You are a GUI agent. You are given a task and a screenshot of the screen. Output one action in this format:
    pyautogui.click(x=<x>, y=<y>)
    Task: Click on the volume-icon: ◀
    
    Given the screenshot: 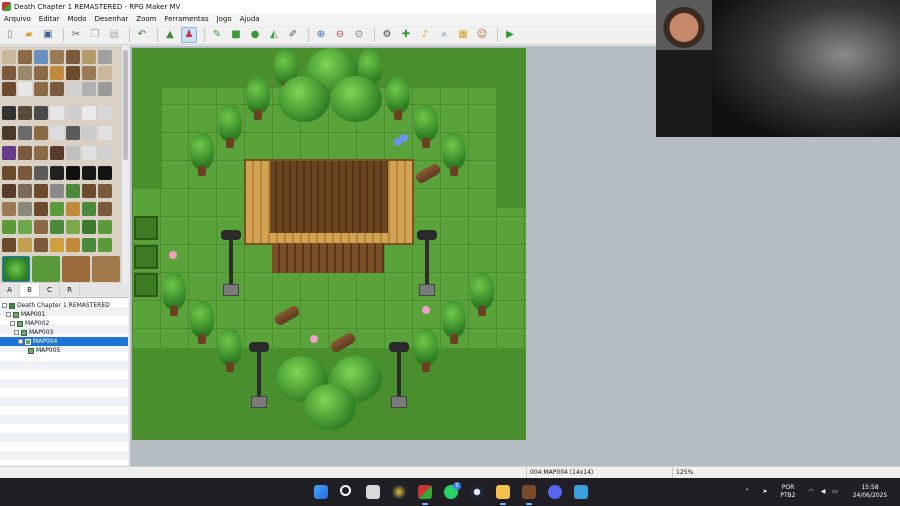 What is the action you would take?
    pyautogui.click(x=823, y=492)
    